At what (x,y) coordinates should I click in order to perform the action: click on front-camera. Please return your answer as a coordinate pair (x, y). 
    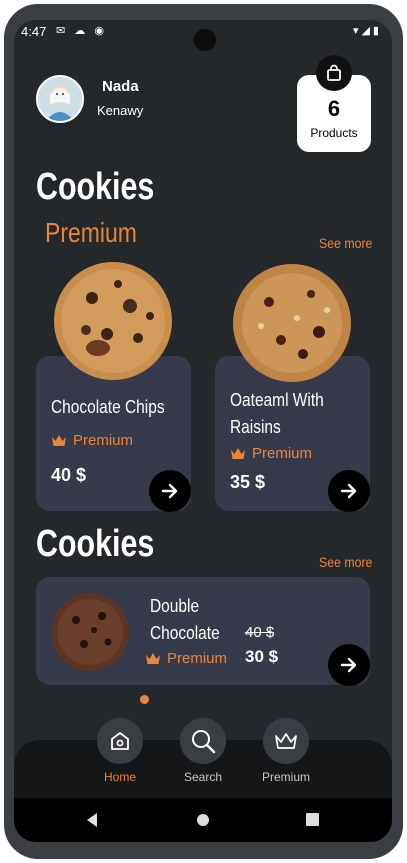
    Looking at the image, I should click on (205, 40).